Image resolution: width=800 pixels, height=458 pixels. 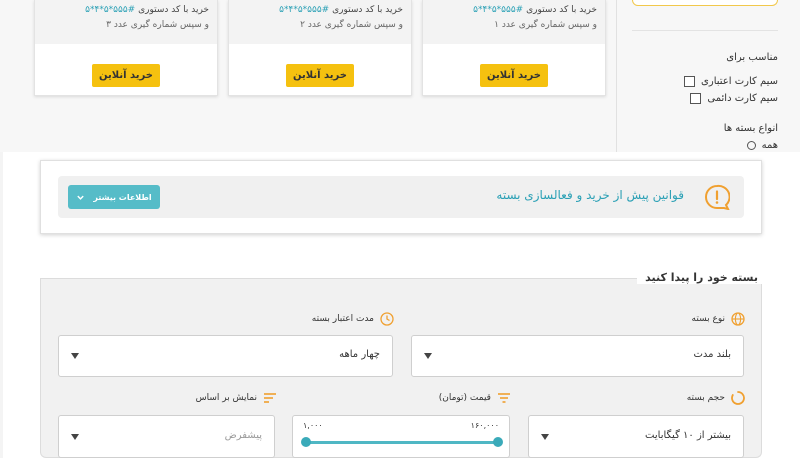 I want to click on package-types-title: انواع بسته ها, so click(x=750, y=128).